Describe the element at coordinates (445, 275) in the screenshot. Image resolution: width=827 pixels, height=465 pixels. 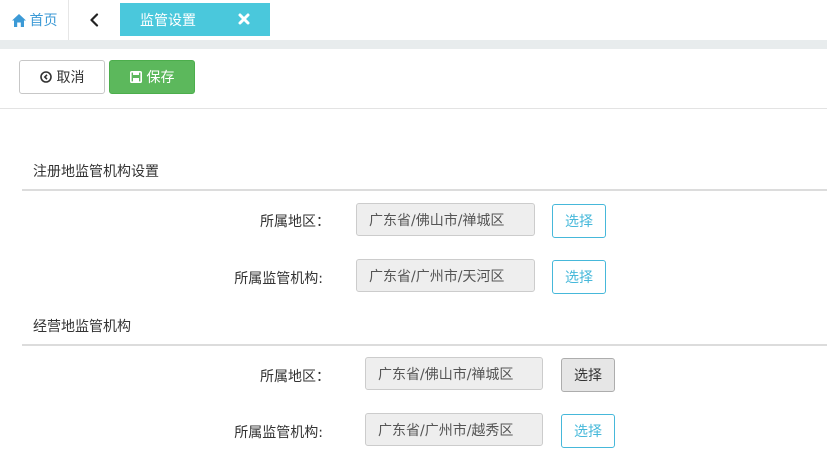
I see `registered-agency-field: 广东省/广州市/天河区` at that location.